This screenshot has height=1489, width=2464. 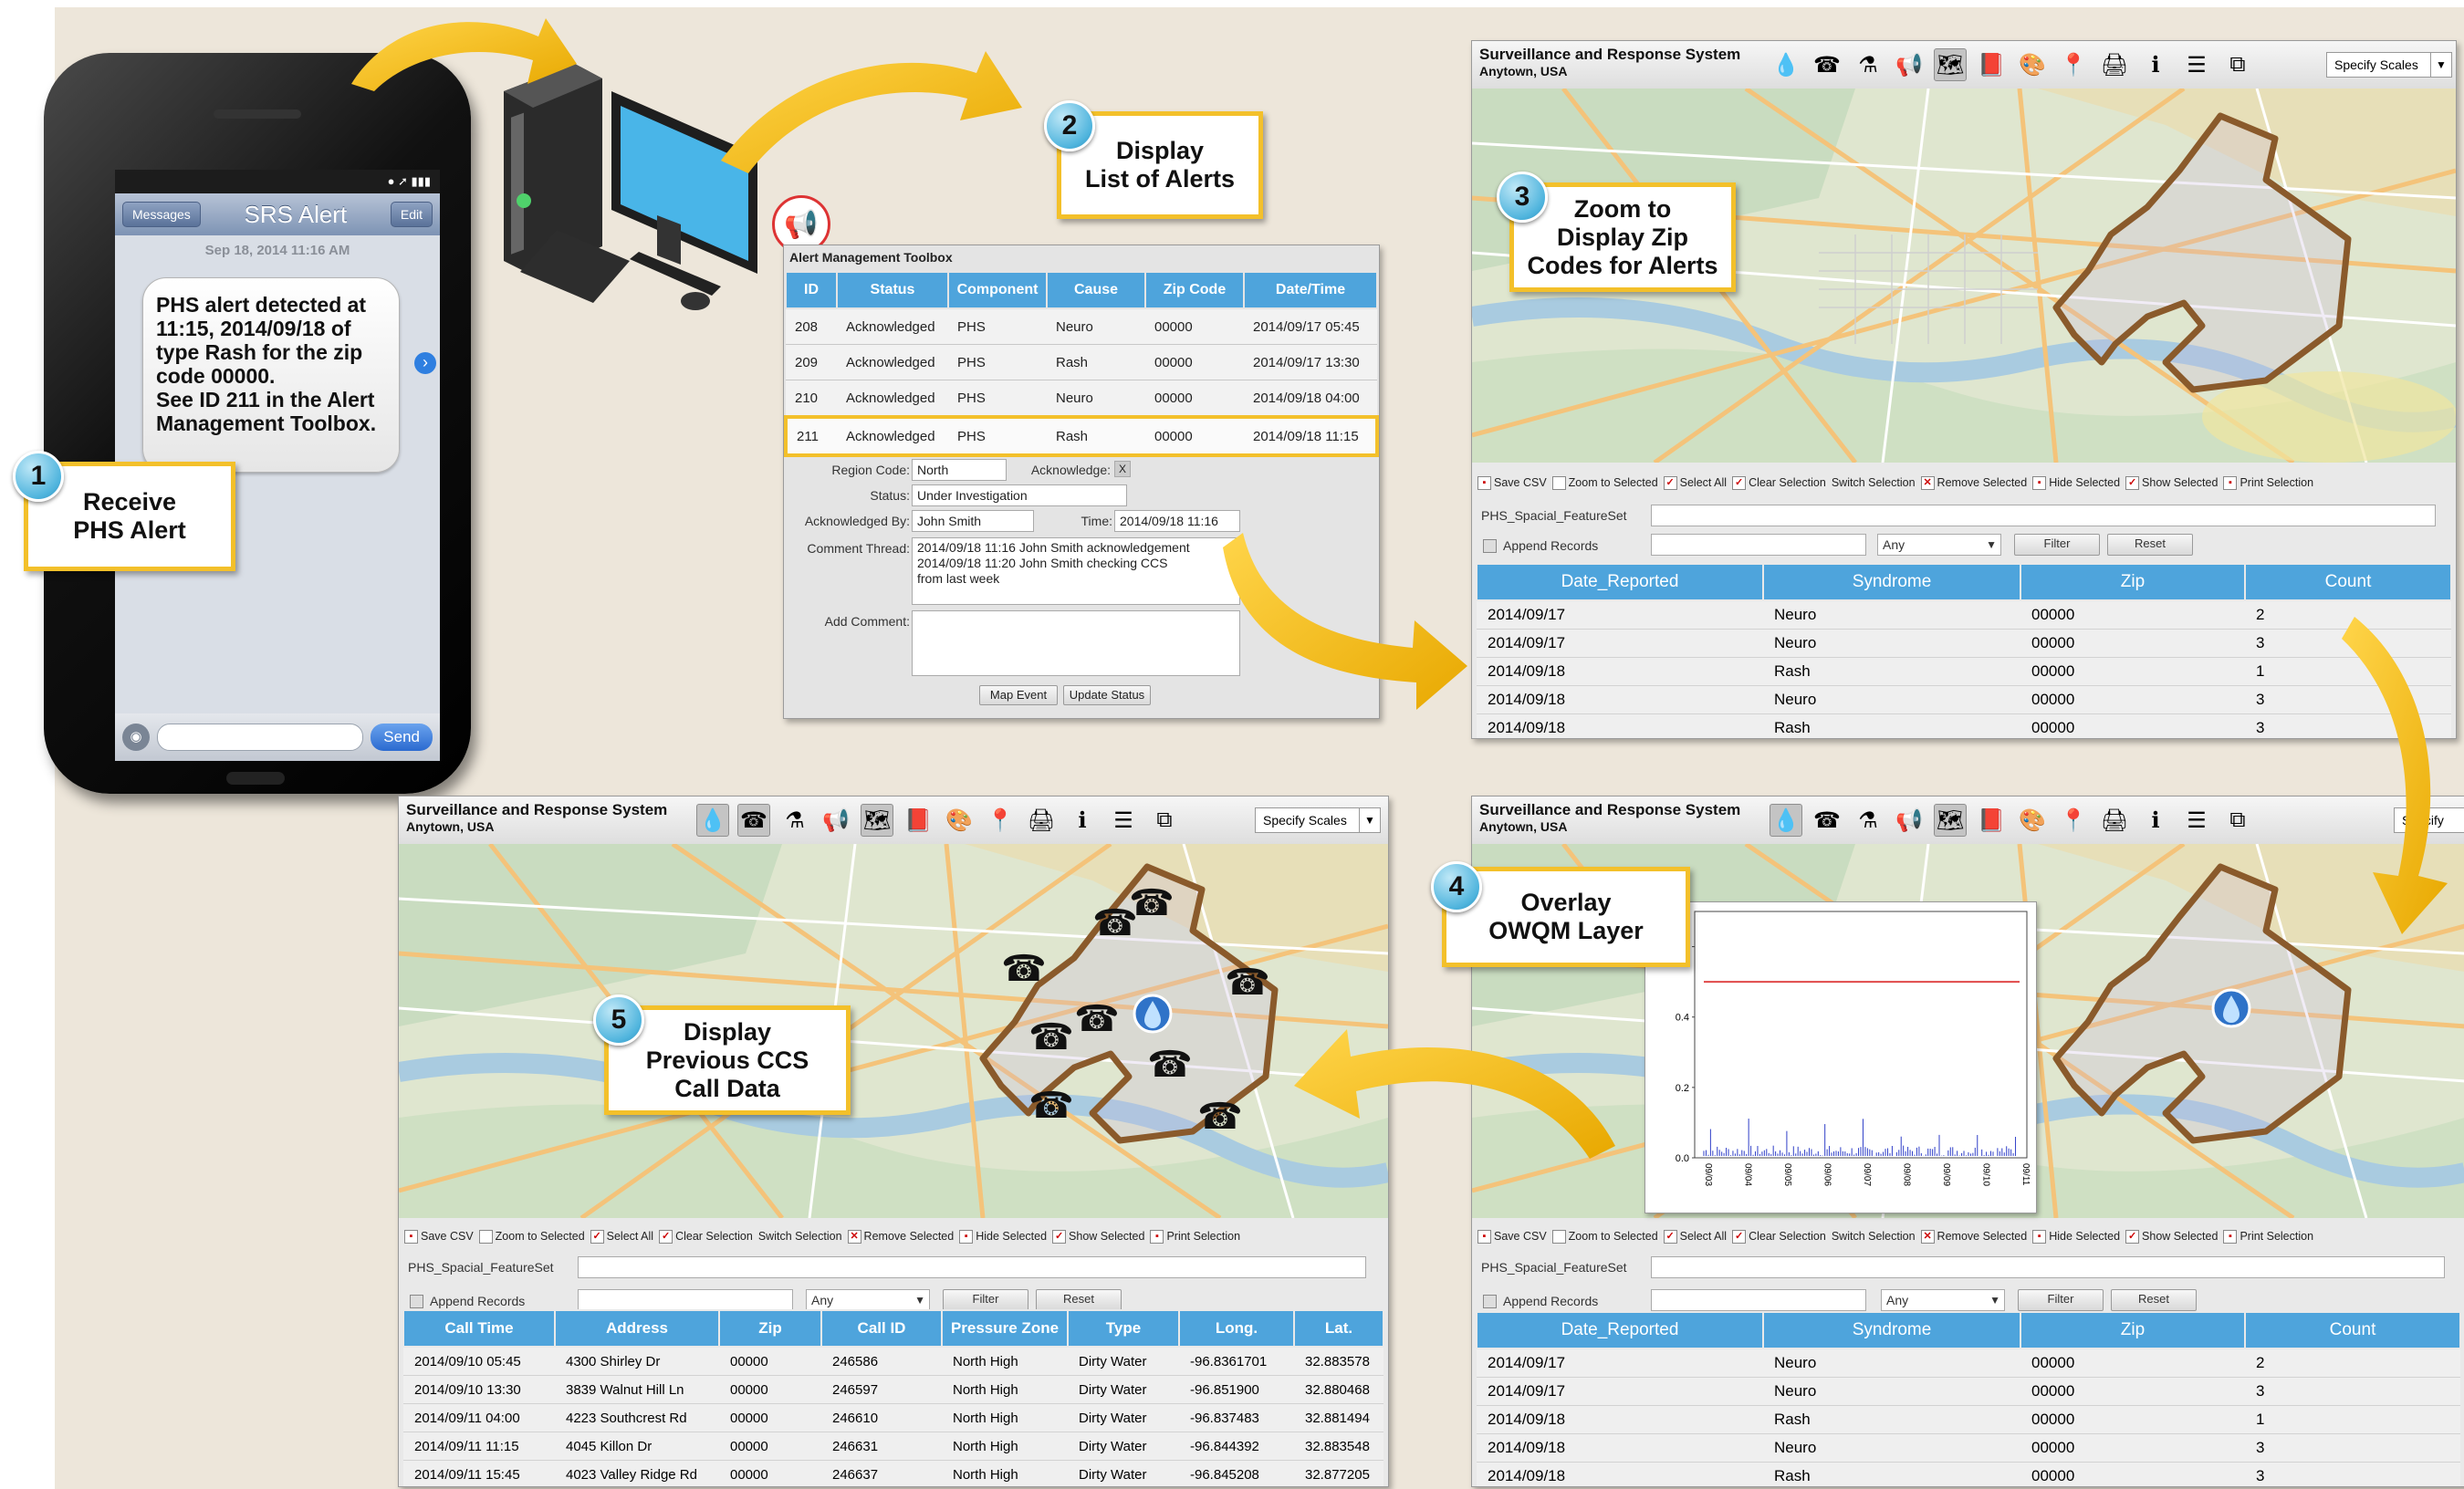 I want to click on acknowledged-by-field: John Smith, so click(x=973, y=521).